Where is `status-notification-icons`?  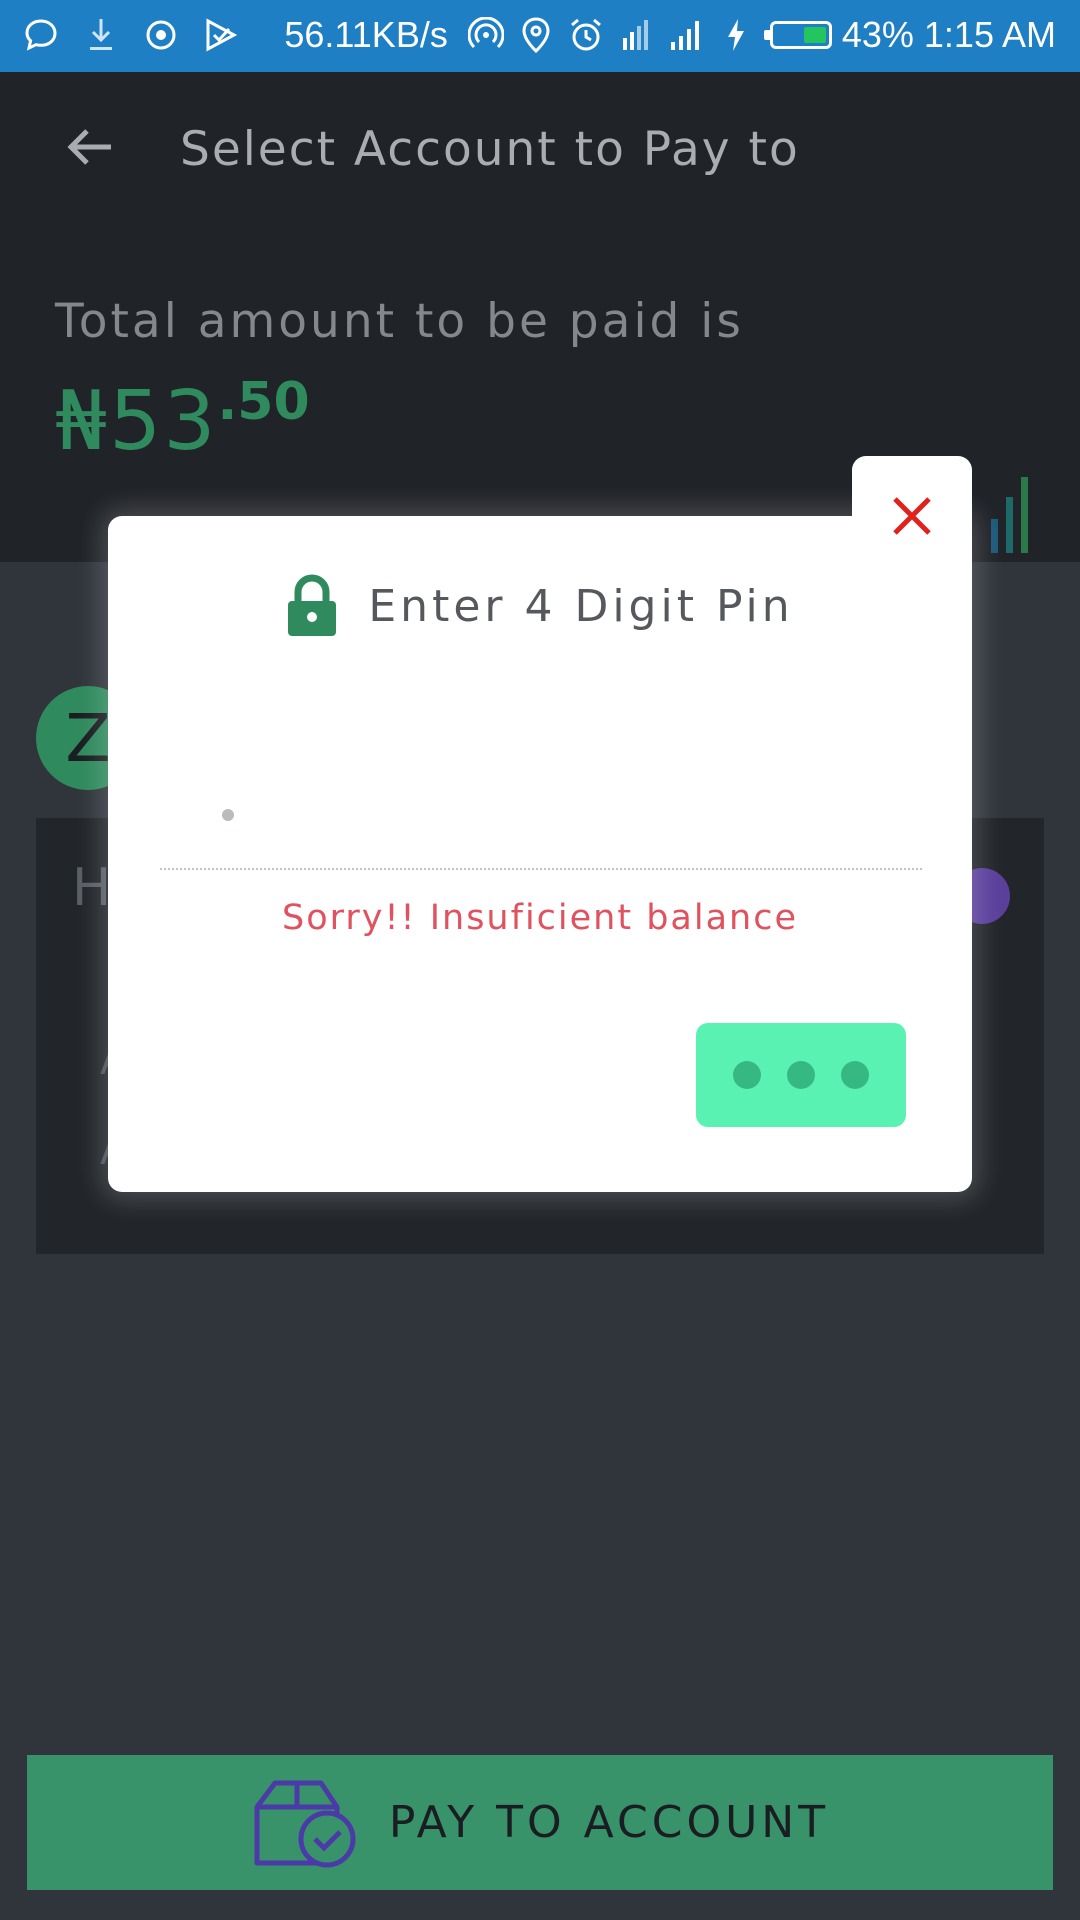
status-notification-icons is located at coordinates (131, 35).